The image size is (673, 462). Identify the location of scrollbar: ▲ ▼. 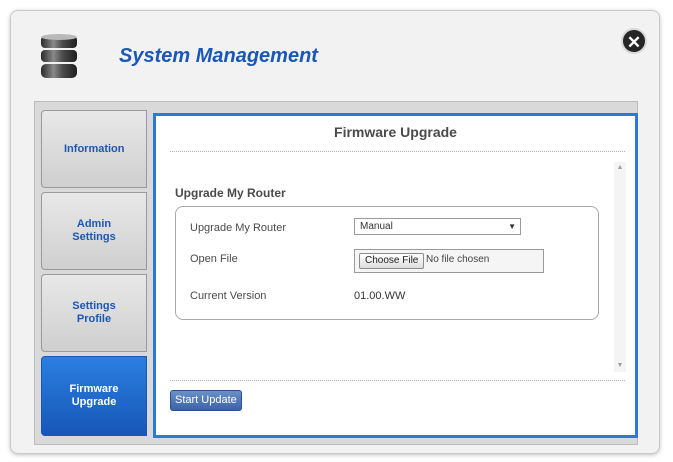
(620, 267).